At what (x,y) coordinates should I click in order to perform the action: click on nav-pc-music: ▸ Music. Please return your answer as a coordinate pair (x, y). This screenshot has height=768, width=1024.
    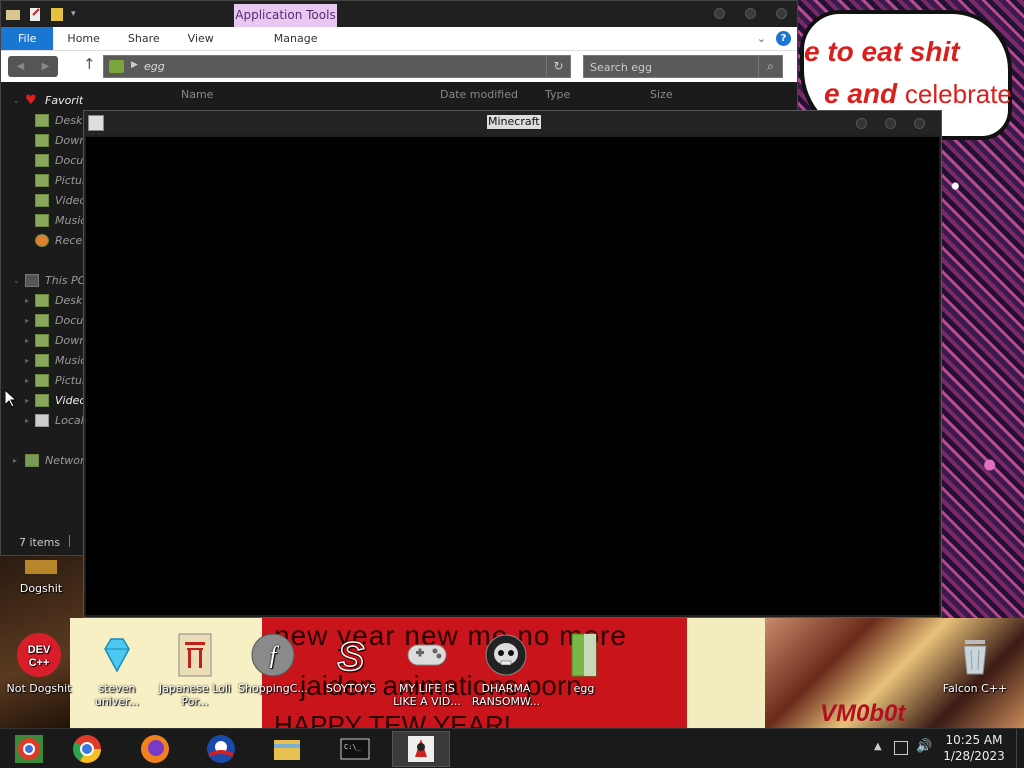
    Looking at the image, I should click on (42, 361).